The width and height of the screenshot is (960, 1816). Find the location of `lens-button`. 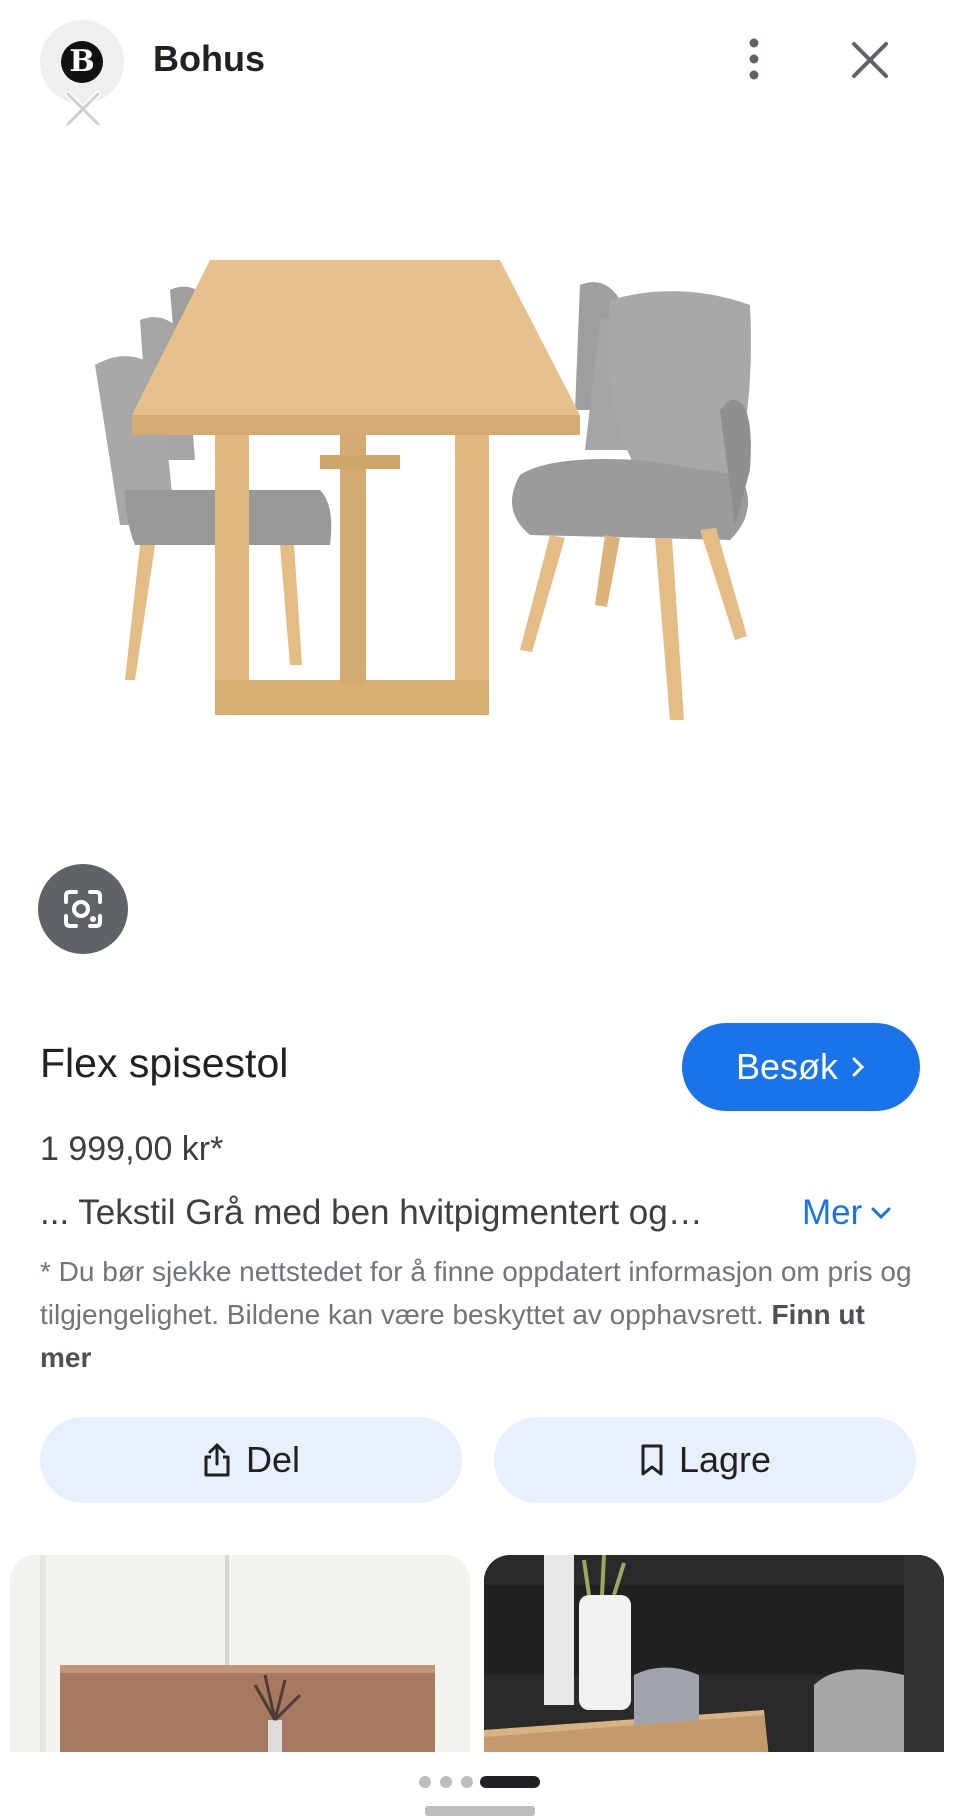

lens-button is located at coordinates (83, 909).